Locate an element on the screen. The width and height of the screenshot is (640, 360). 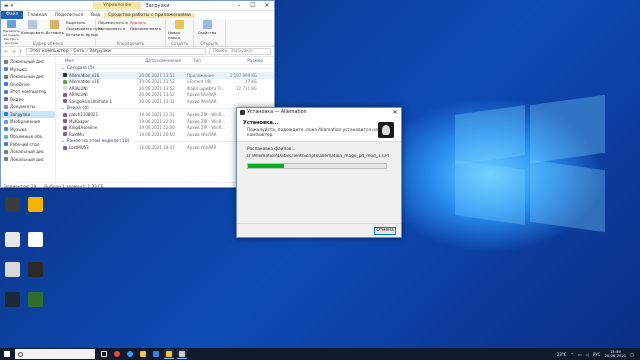
taskbar-search is located at coordinates (55, 354).